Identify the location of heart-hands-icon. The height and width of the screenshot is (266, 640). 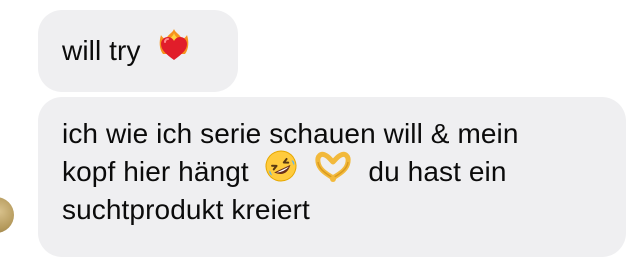
(333, 171).